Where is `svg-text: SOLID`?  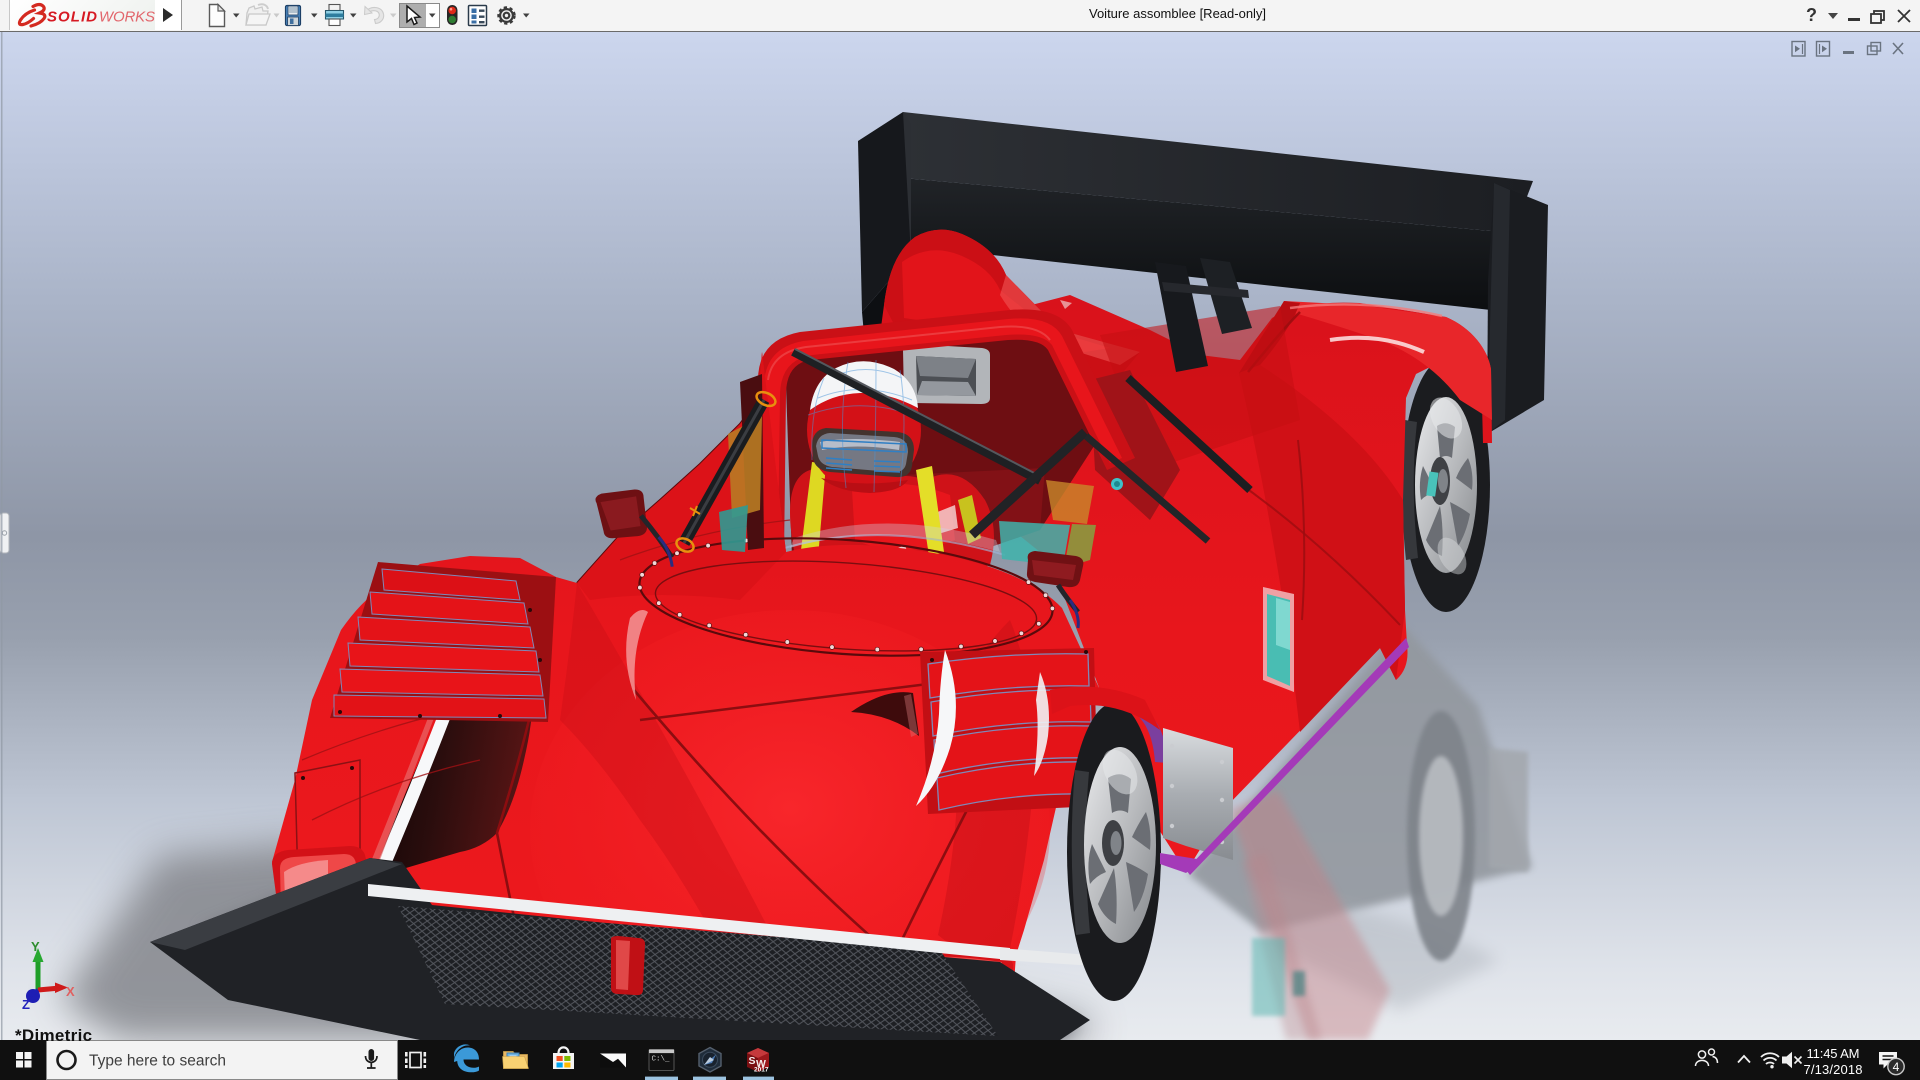
svg-text: SOLID is located at coordinates (72, 17).